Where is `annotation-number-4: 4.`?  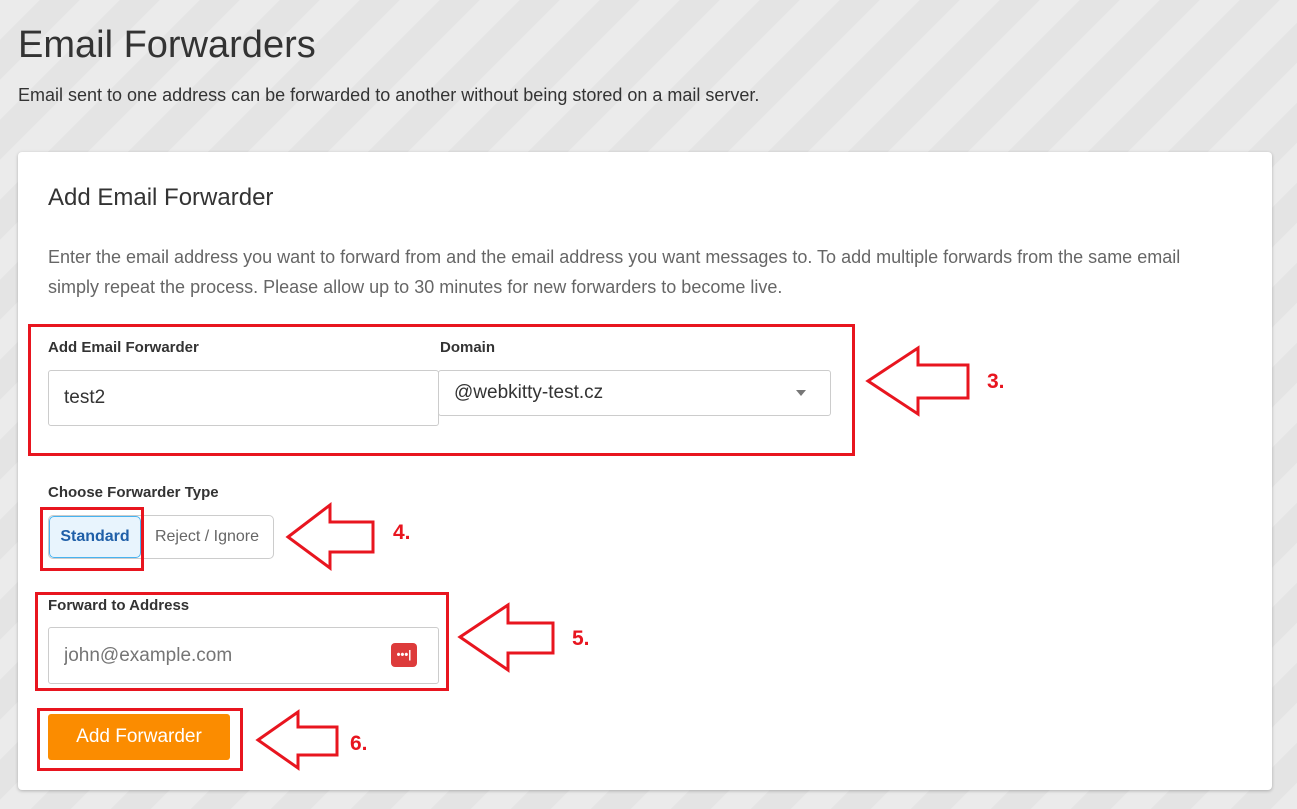
annotation-number-4: 4. is located at coordinates (402, 532).